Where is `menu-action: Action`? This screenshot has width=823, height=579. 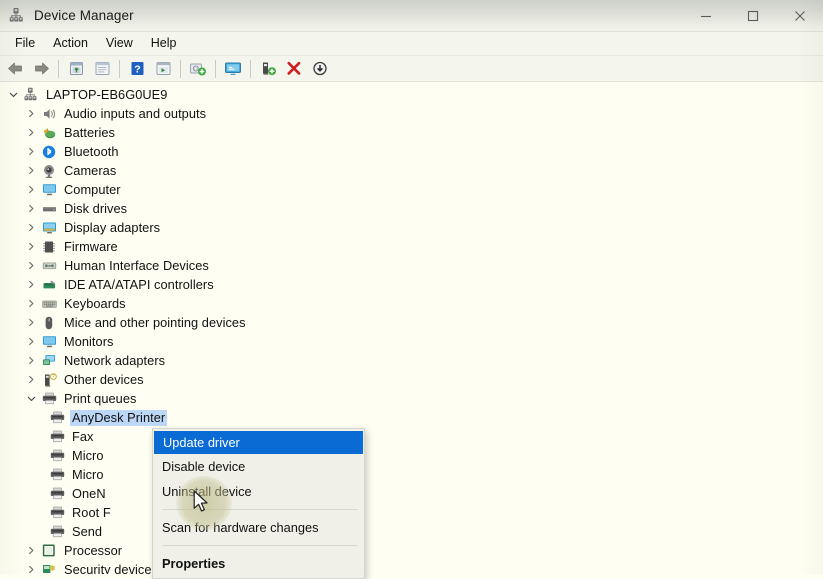
menu-action: Action is located at coordinates (70, 43).